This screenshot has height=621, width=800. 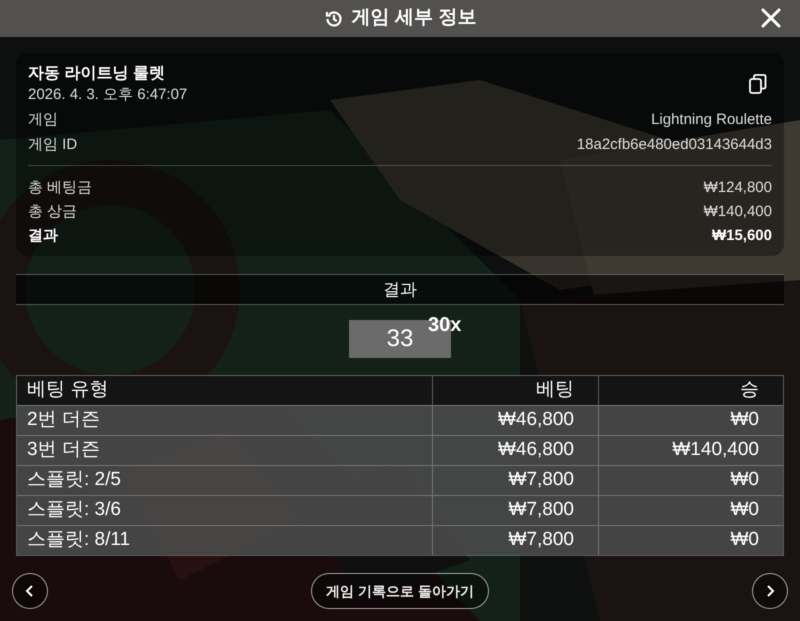 I want to click on close-icon, so click(x=771, y=18).